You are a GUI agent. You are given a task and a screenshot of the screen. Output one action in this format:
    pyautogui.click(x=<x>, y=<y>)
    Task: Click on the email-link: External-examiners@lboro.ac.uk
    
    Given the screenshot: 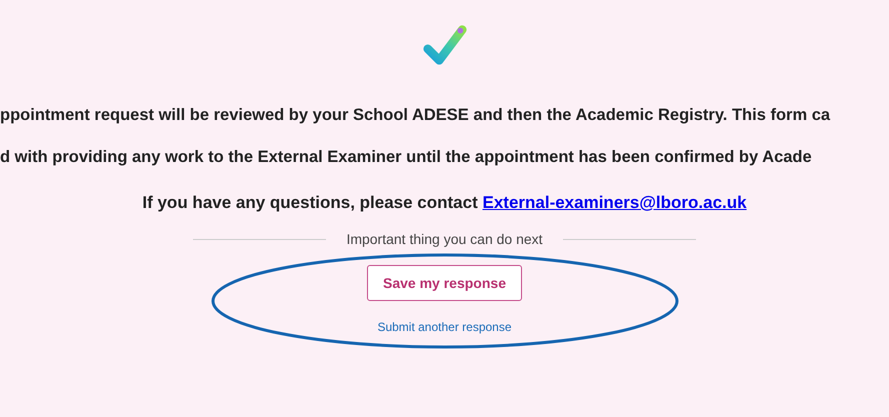 What is the action you would take?
    pyautogui.click(x=614, y=202)
    